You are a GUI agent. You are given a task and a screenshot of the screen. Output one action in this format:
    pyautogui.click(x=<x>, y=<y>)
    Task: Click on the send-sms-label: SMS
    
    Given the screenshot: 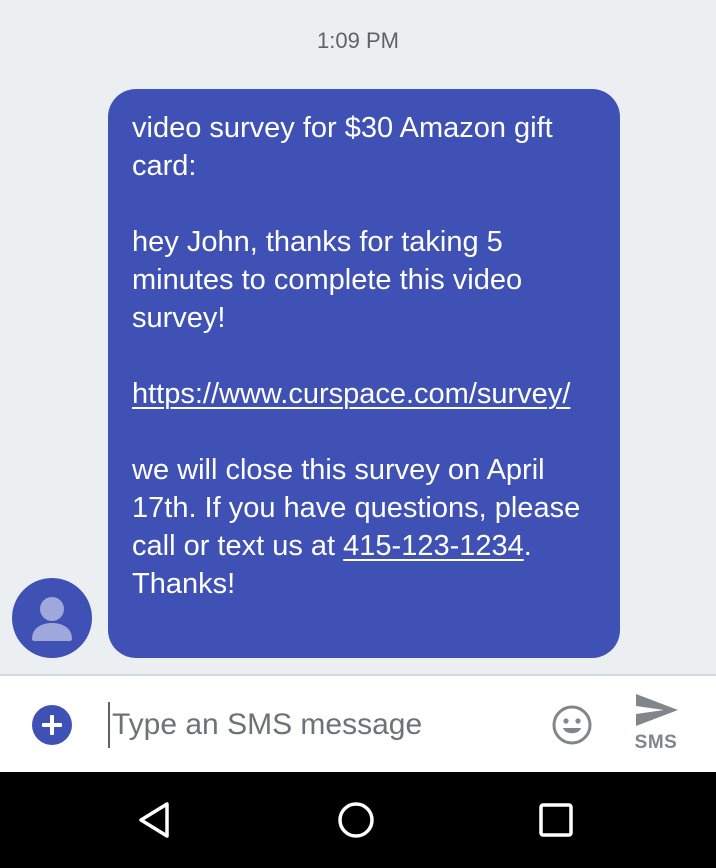 What is the action you would take?
    pyautogui.click(x=656, y=742)
    